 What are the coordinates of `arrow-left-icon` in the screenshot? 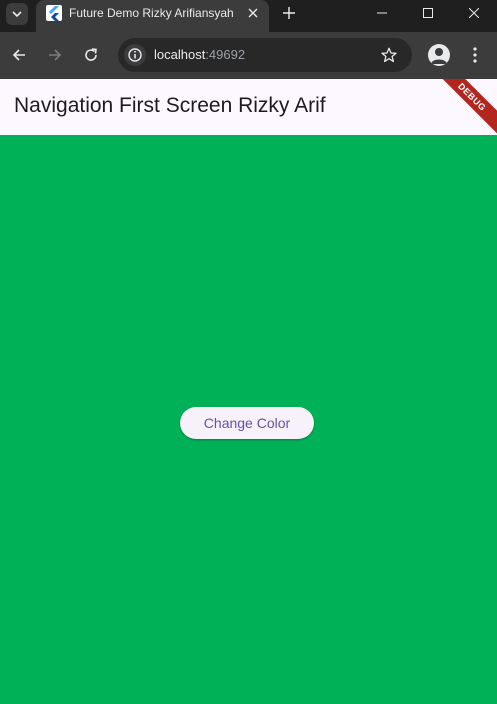 It's located at (18, 55).